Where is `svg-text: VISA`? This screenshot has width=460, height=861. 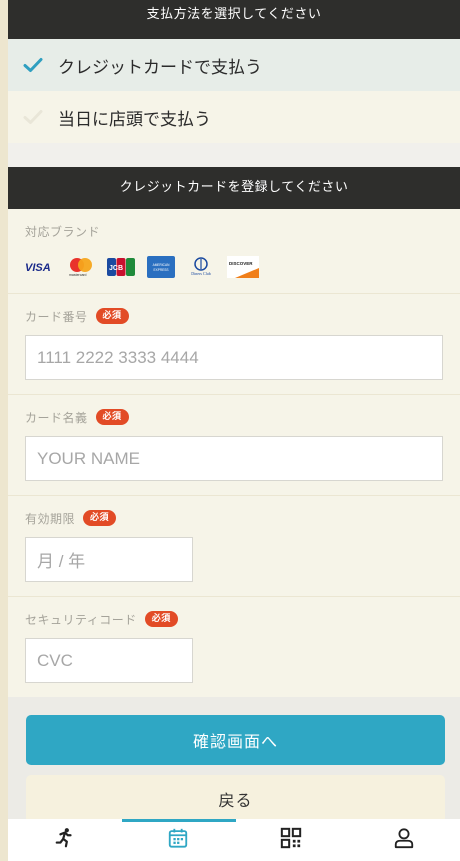 svg-text: VISA is located at coordinates (38, 268).